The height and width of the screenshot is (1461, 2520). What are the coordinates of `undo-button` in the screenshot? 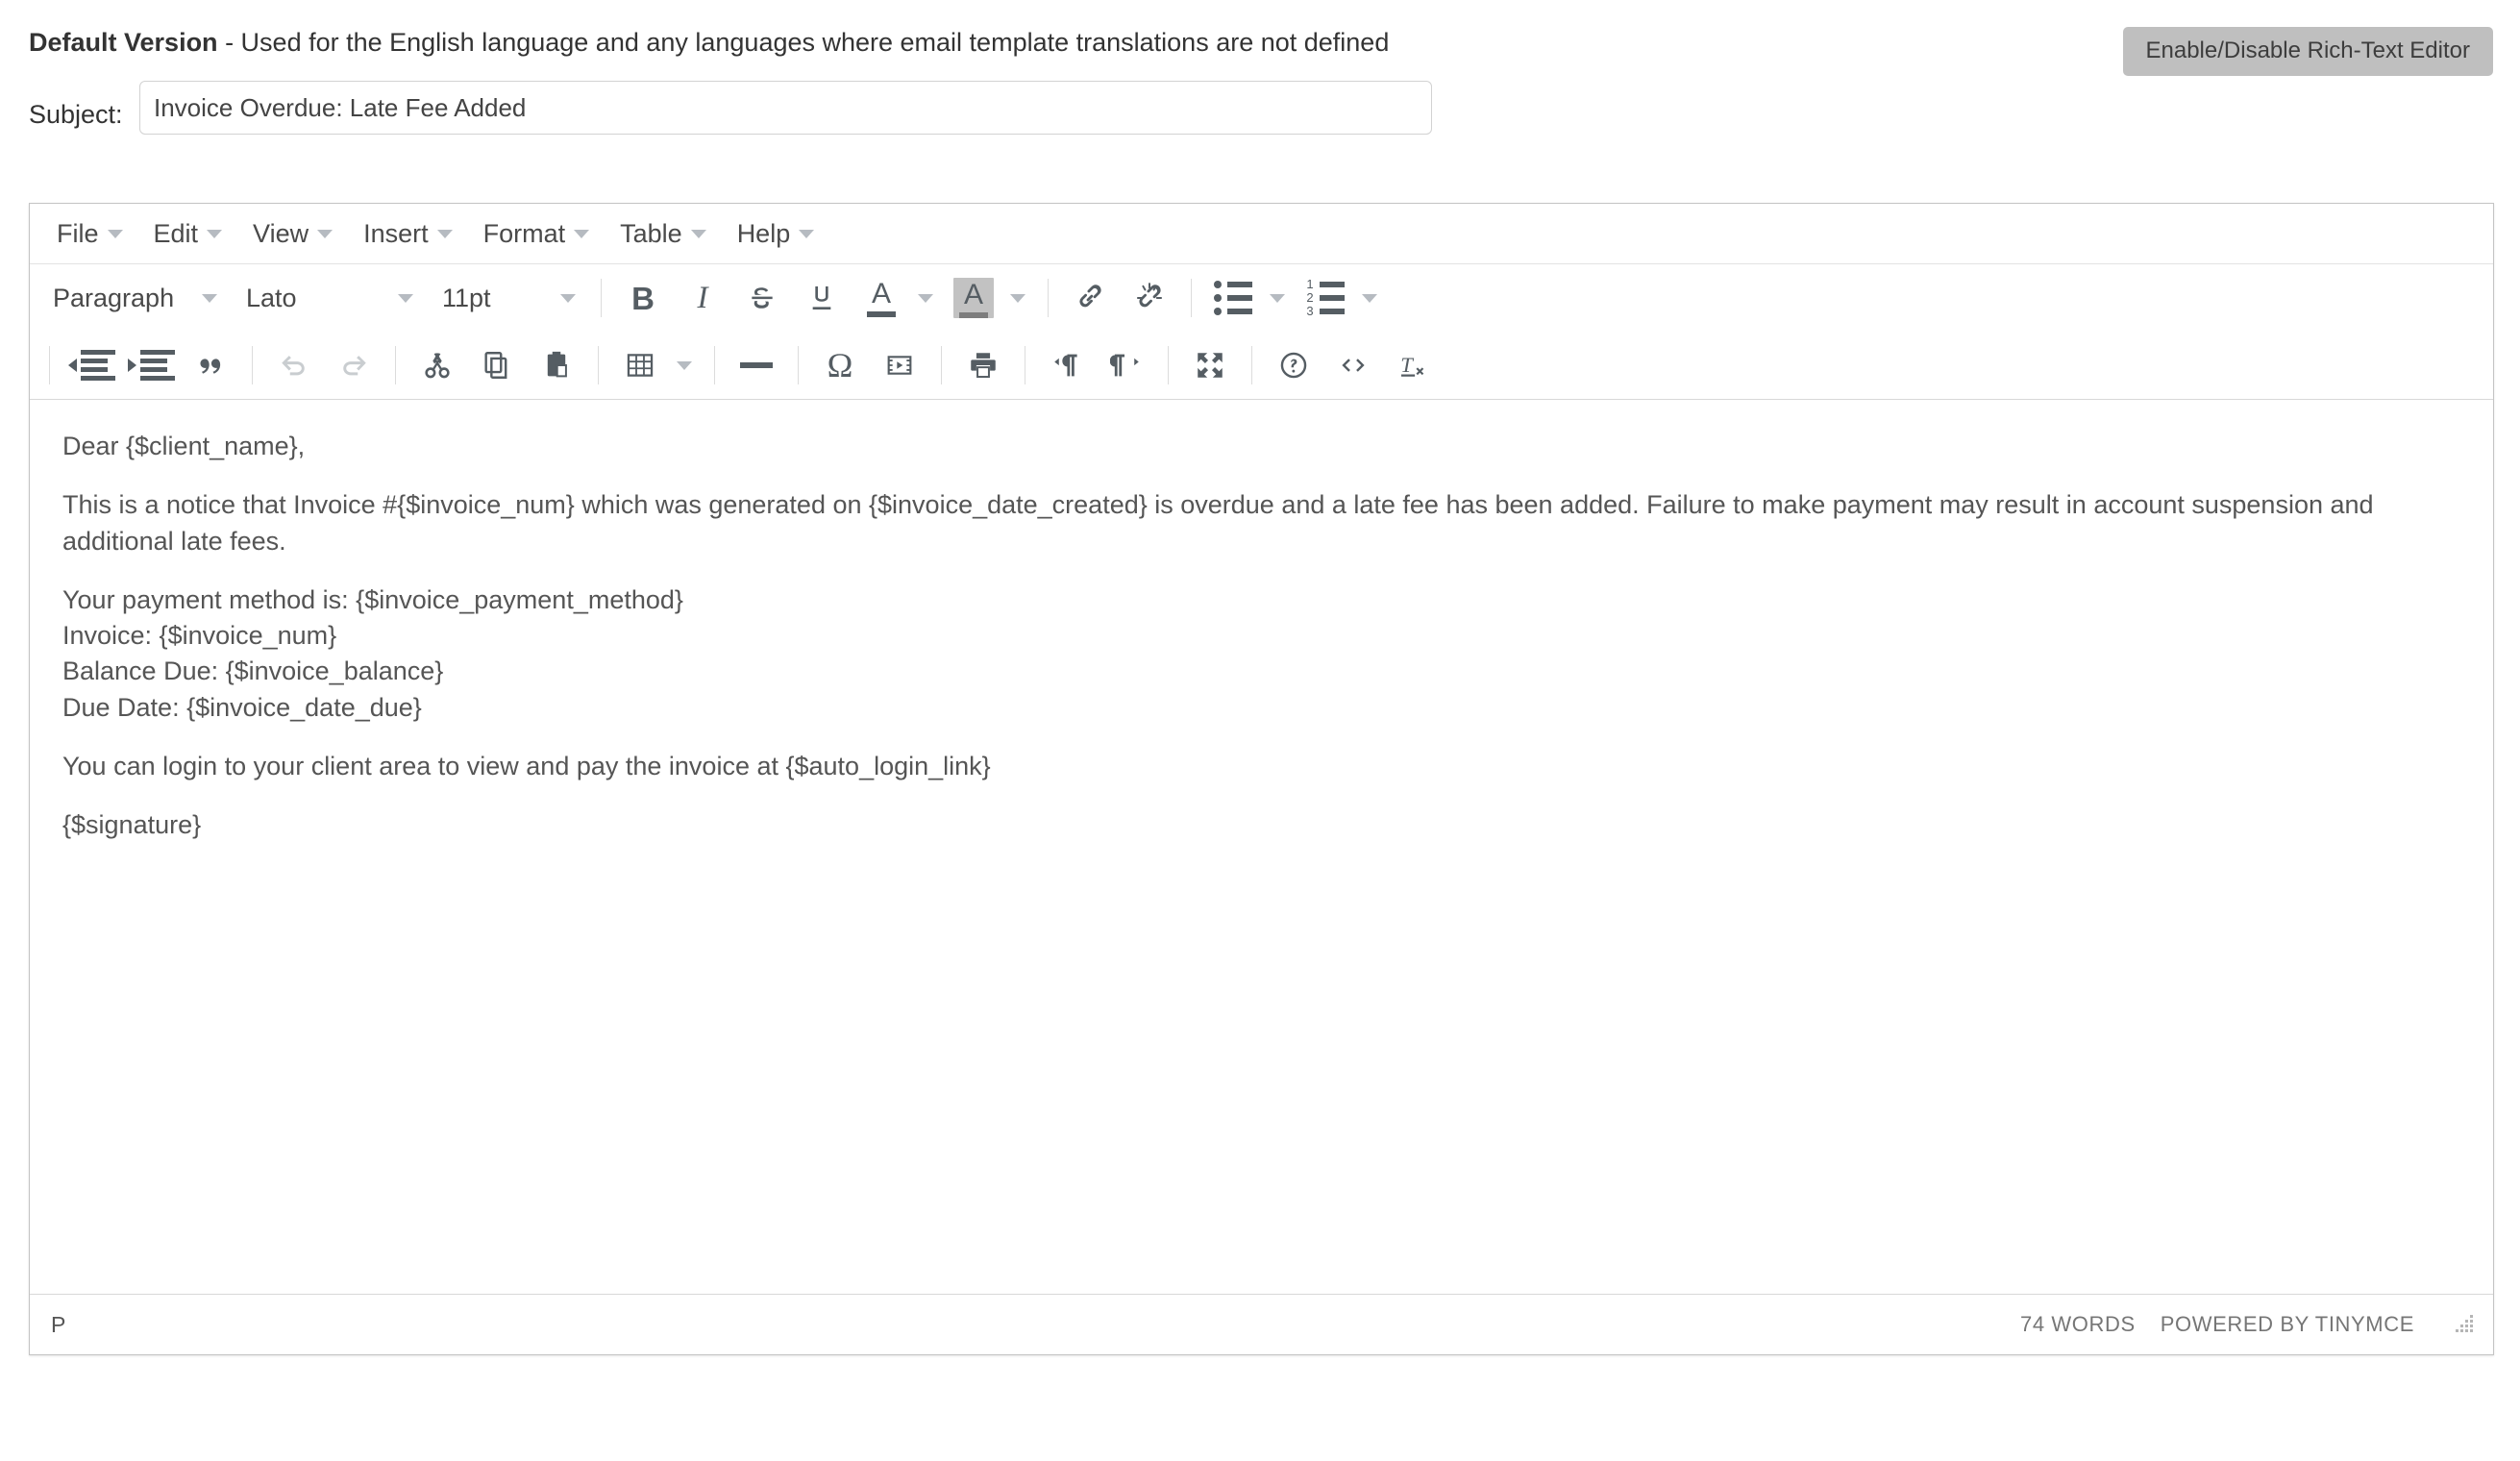 It's located at (294, 365).